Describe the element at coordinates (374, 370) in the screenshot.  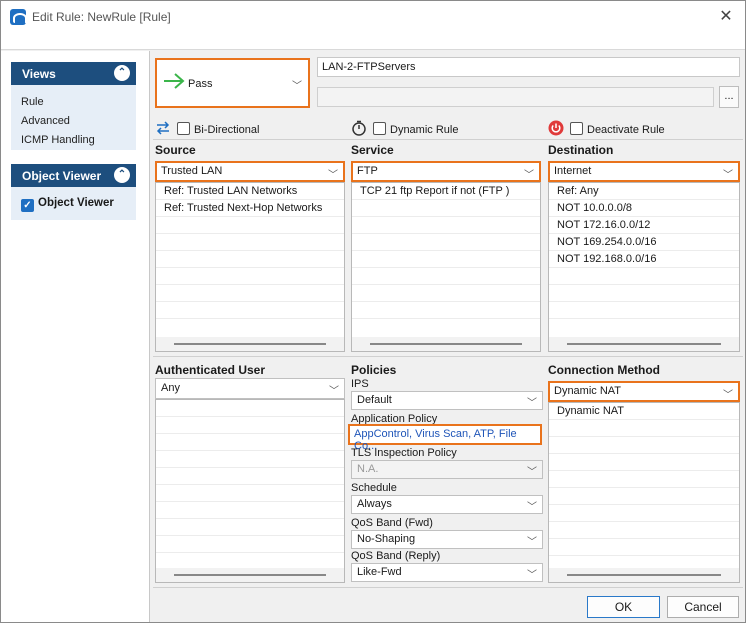
I see `policies-label: Policies` at that location.